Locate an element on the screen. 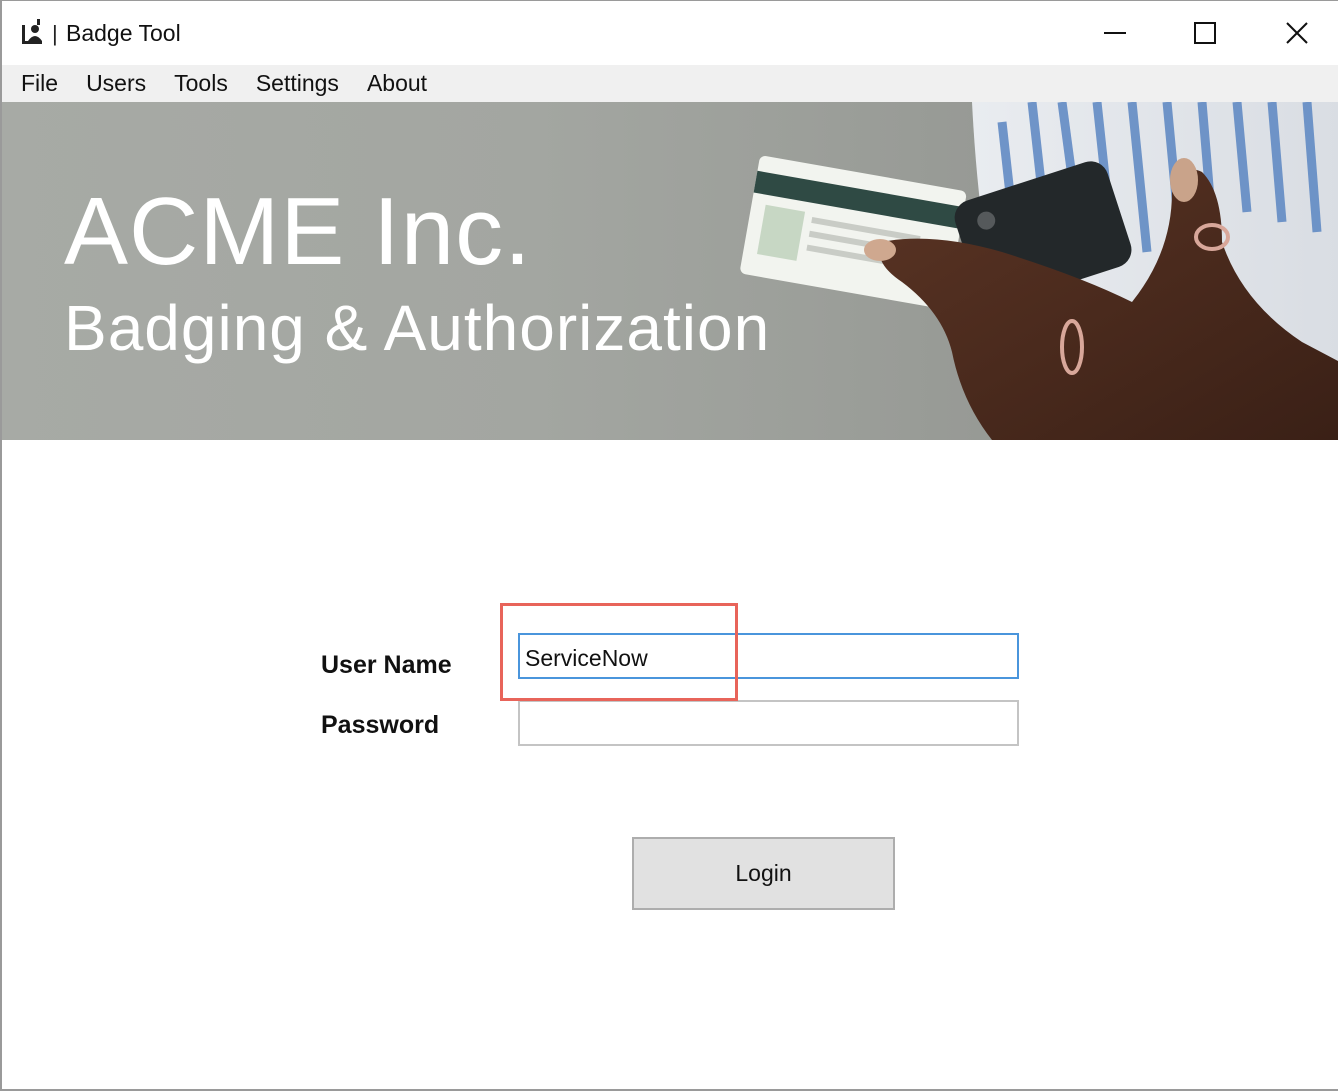  banner-subtitle: Badging & Authorization is located at coordinates (417, 328).